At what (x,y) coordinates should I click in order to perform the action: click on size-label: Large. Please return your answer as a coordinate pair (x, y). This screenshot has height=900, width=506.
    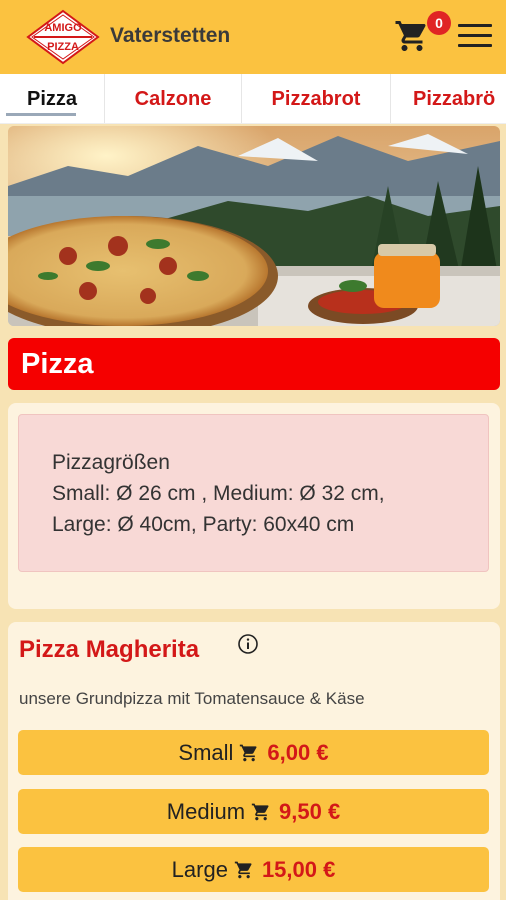
    Looking at the image, I should click on (199, 869).